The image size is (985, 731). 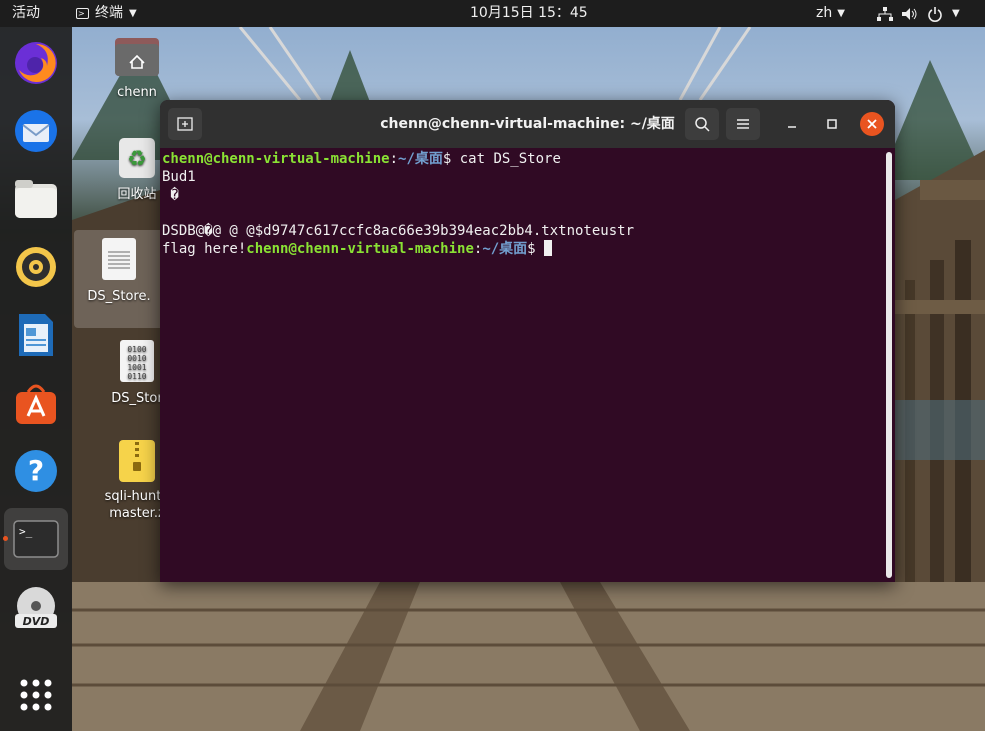 I want to click on output-line: flag here!, so click(x=204, y=249).